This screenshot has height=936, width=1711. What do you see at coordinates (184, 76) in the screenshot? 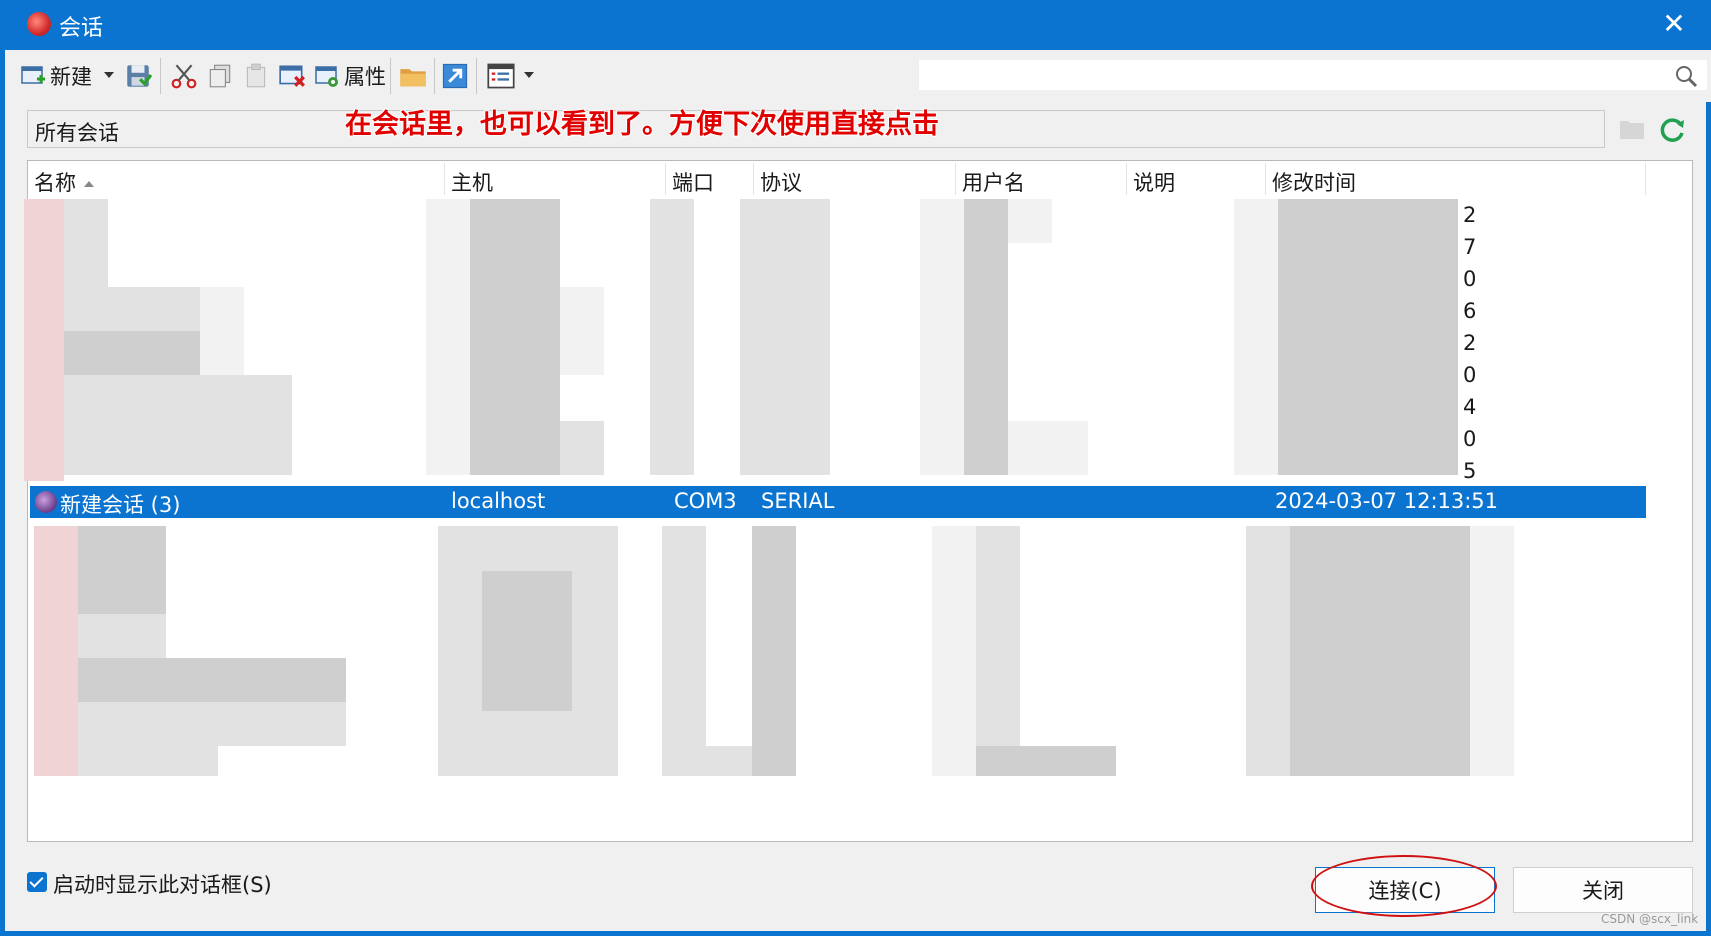
I see `cut-icon` at bounding box center [184, 76].